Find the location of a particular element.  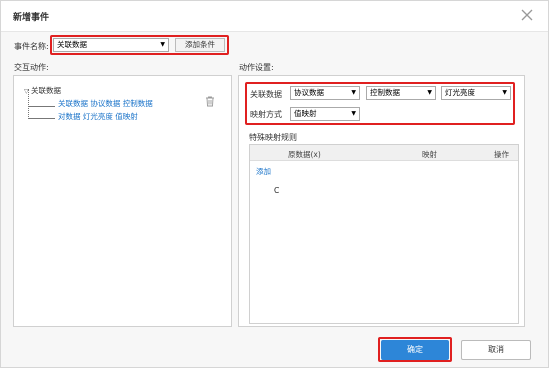

assoc-select-3-value: 灯光亮度 is located at coordinates (460, 92).